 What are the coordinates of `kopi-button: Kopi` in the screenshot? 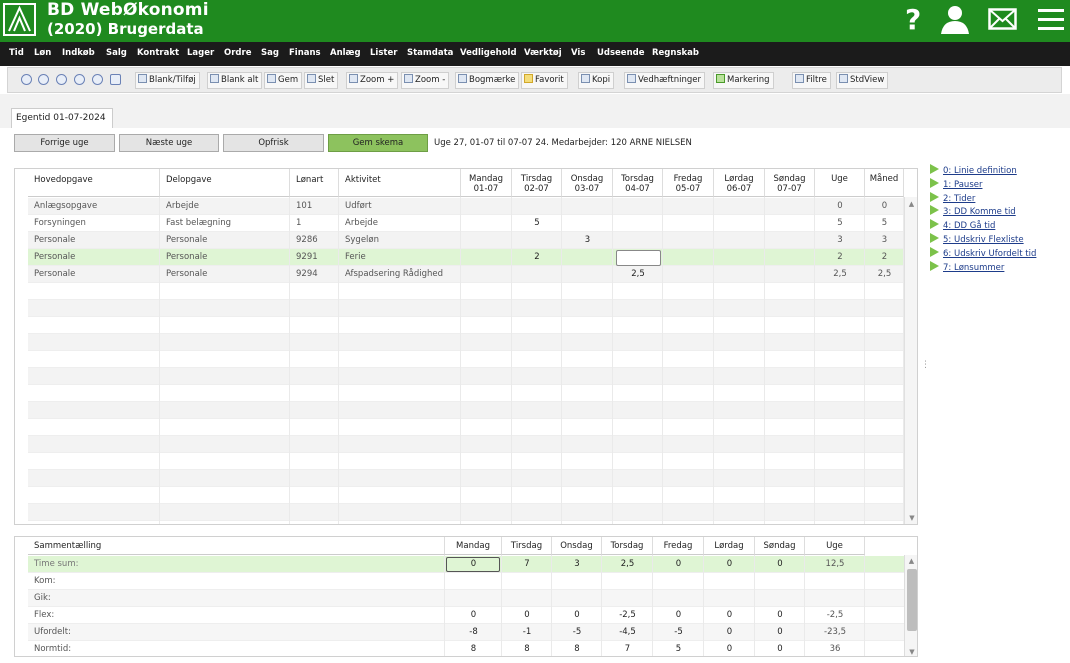 It's located at (596, 80).